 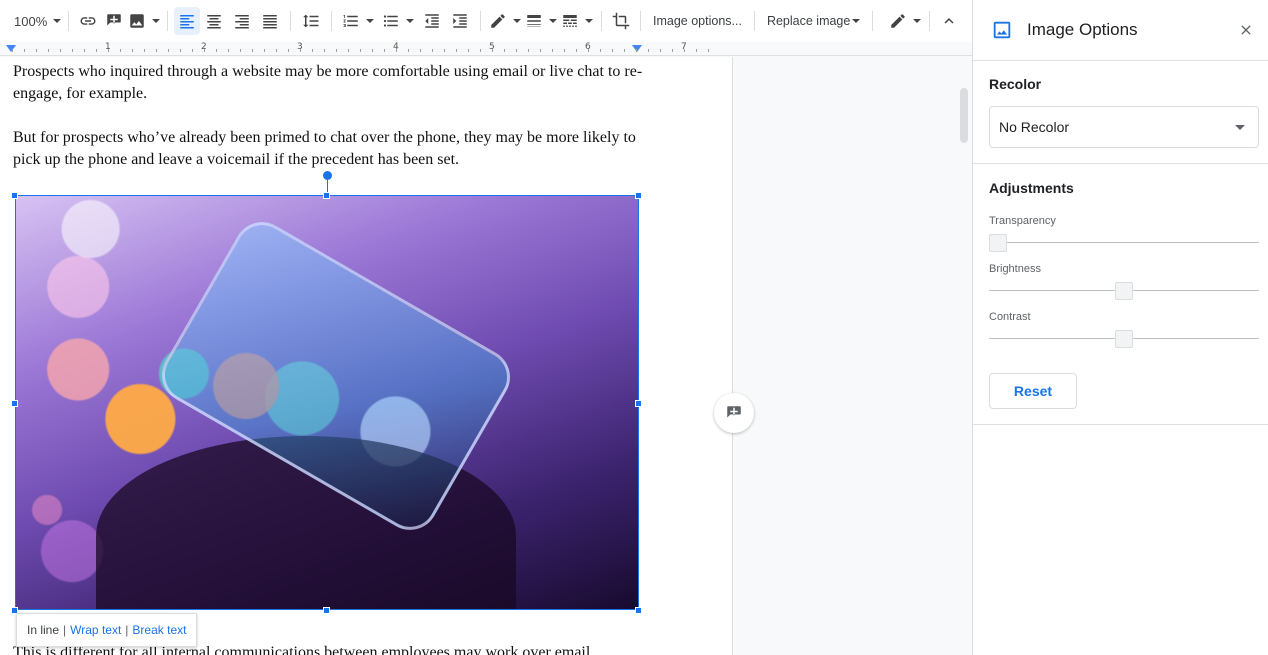 I want to click on align-left-button, so click(x=187, y=21).